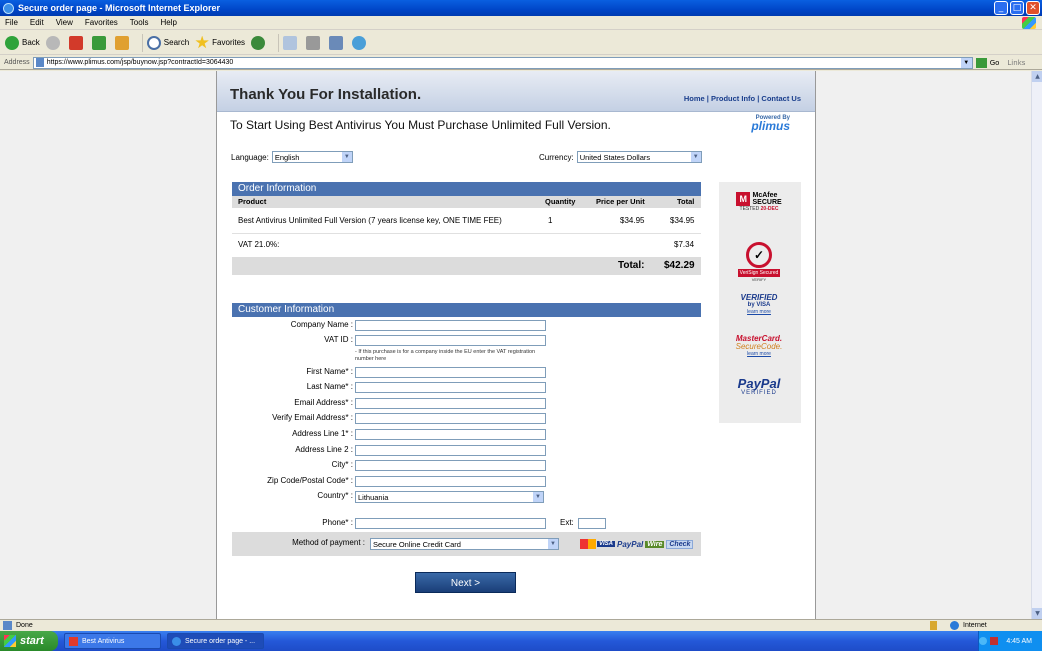 The image size is (1042, 651). What do you see at coordinates (1016, 63) in the screenshot?
I see `links-button: Links` at bounding box center [1016, 63].